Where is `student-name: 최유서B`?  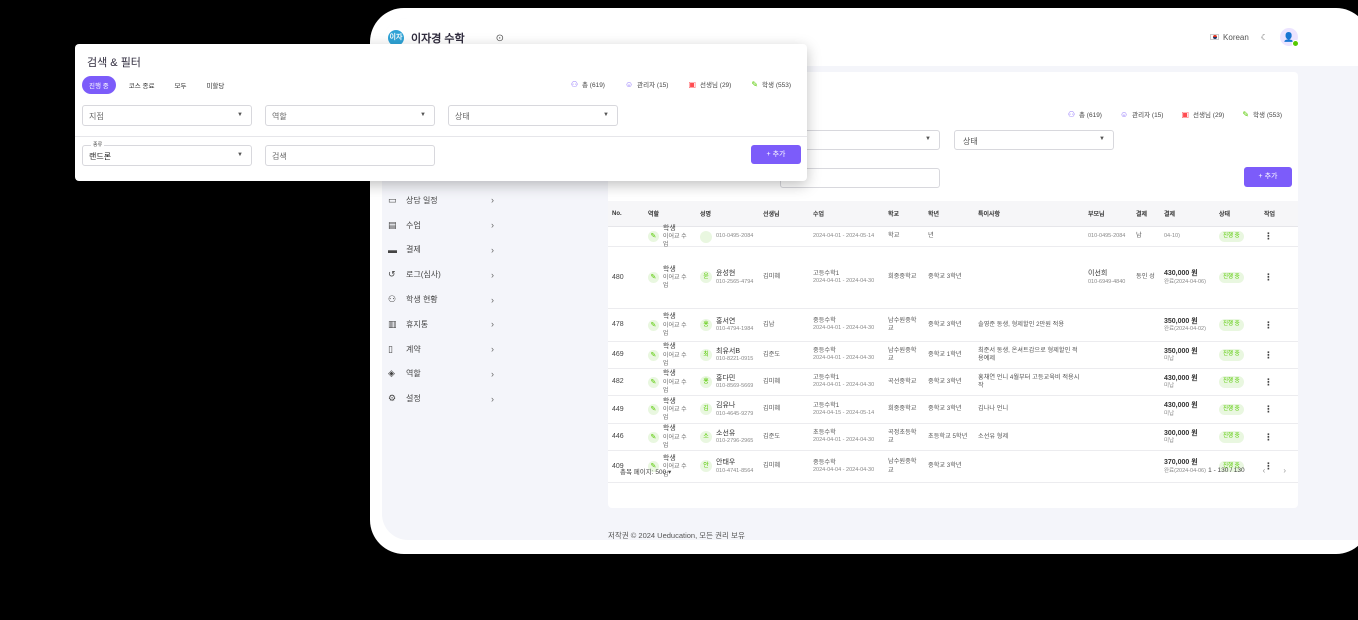
student-name: 최유서B is located at coordinates (734, 351).